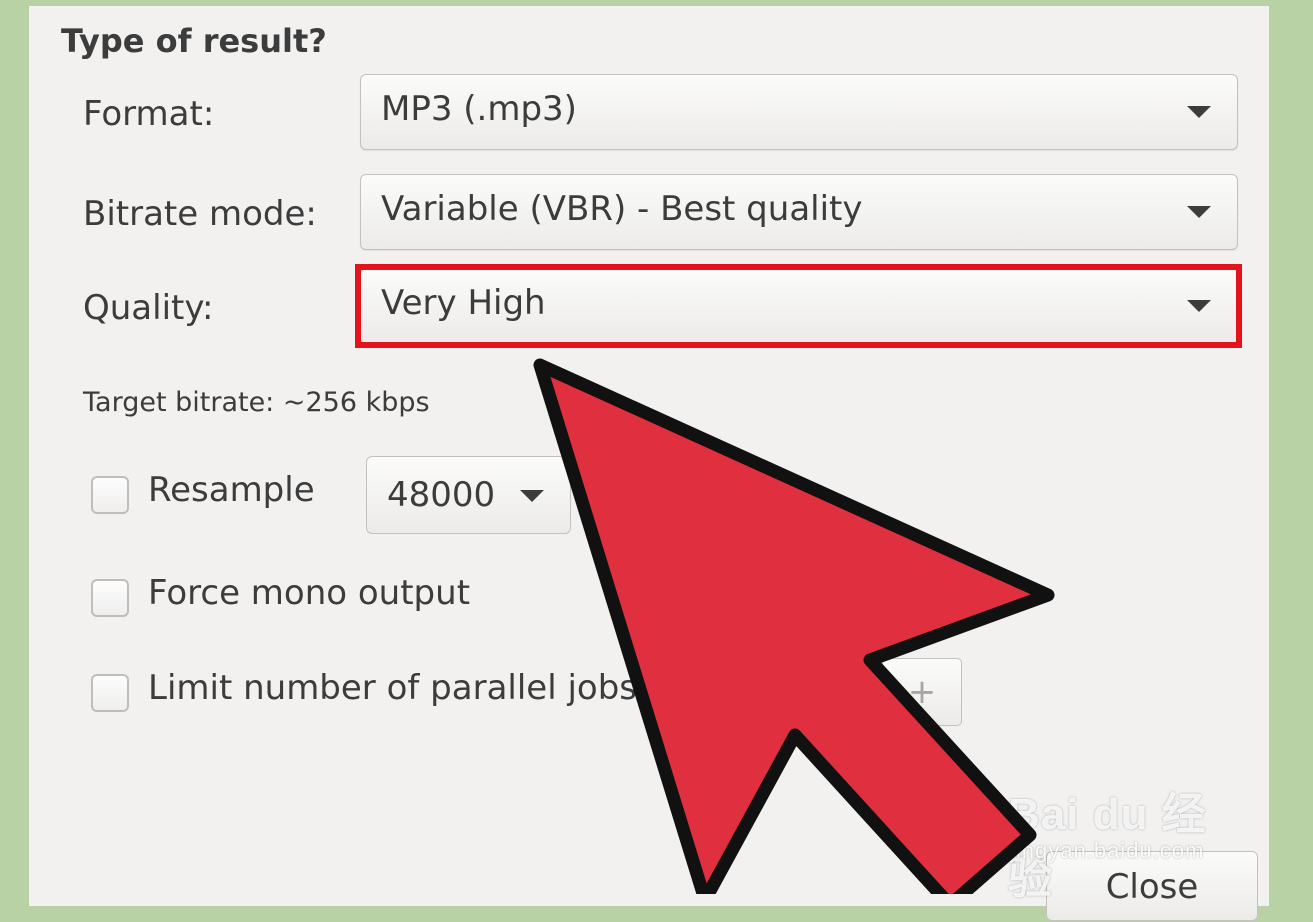  I want to click on resample-rate-dropdown: 48000, so click(468, 495).